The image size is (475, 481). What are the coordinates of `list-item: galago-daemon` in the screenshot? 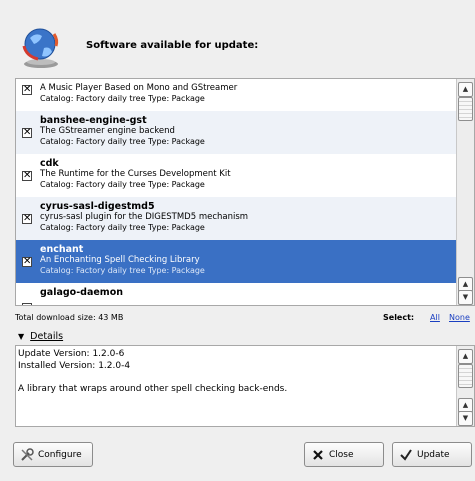 It's located at (236, 294).